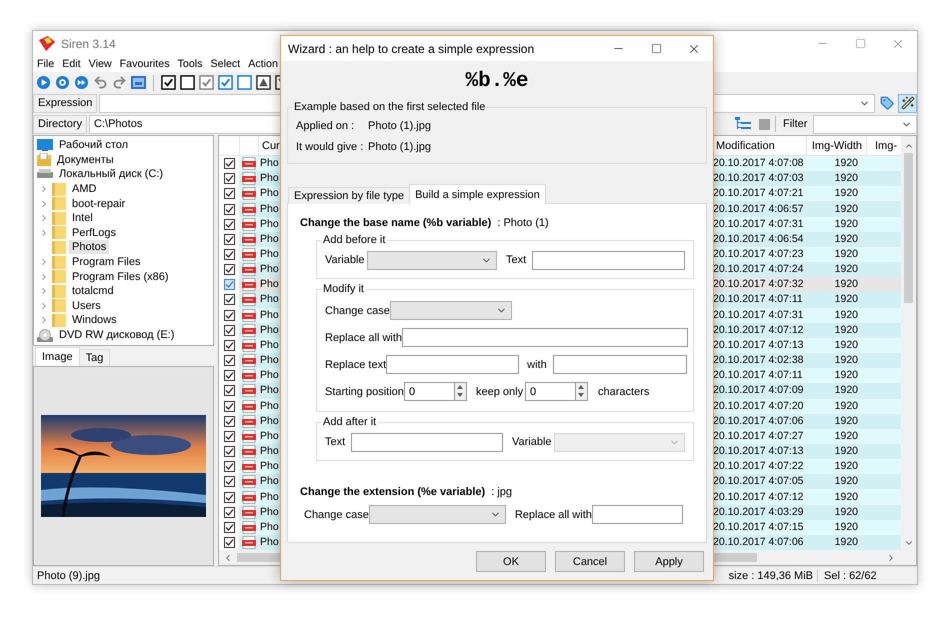 Image resolution: width=950 pixels, height=617 pixels. What do you see at coordinates (100, 82) in the screenshot?
I see `undo-icon` at bounding box center [100, 82].